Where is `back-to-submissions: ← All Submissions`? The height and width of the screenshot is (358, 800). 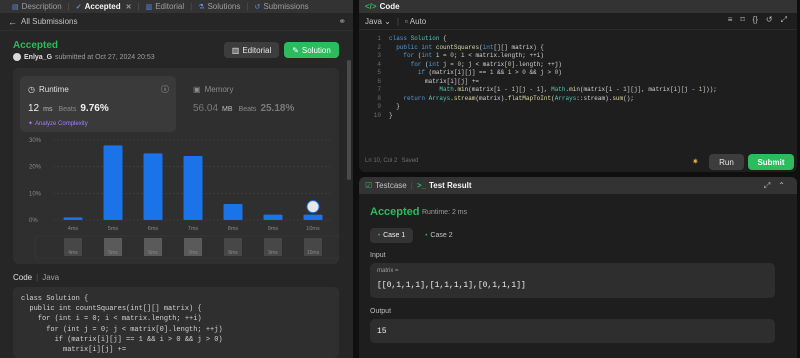
back-to-submissions: ← All Submissions is located at coordinates (42, 22).